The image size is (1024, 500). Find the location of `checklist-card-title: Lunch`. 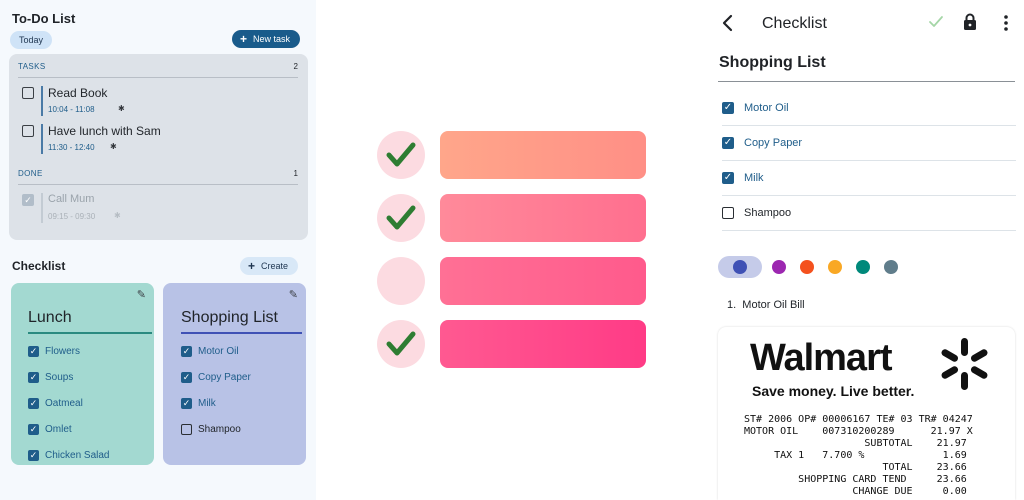

checklist-card-title: Lunch is located at coordinates (50, 317).